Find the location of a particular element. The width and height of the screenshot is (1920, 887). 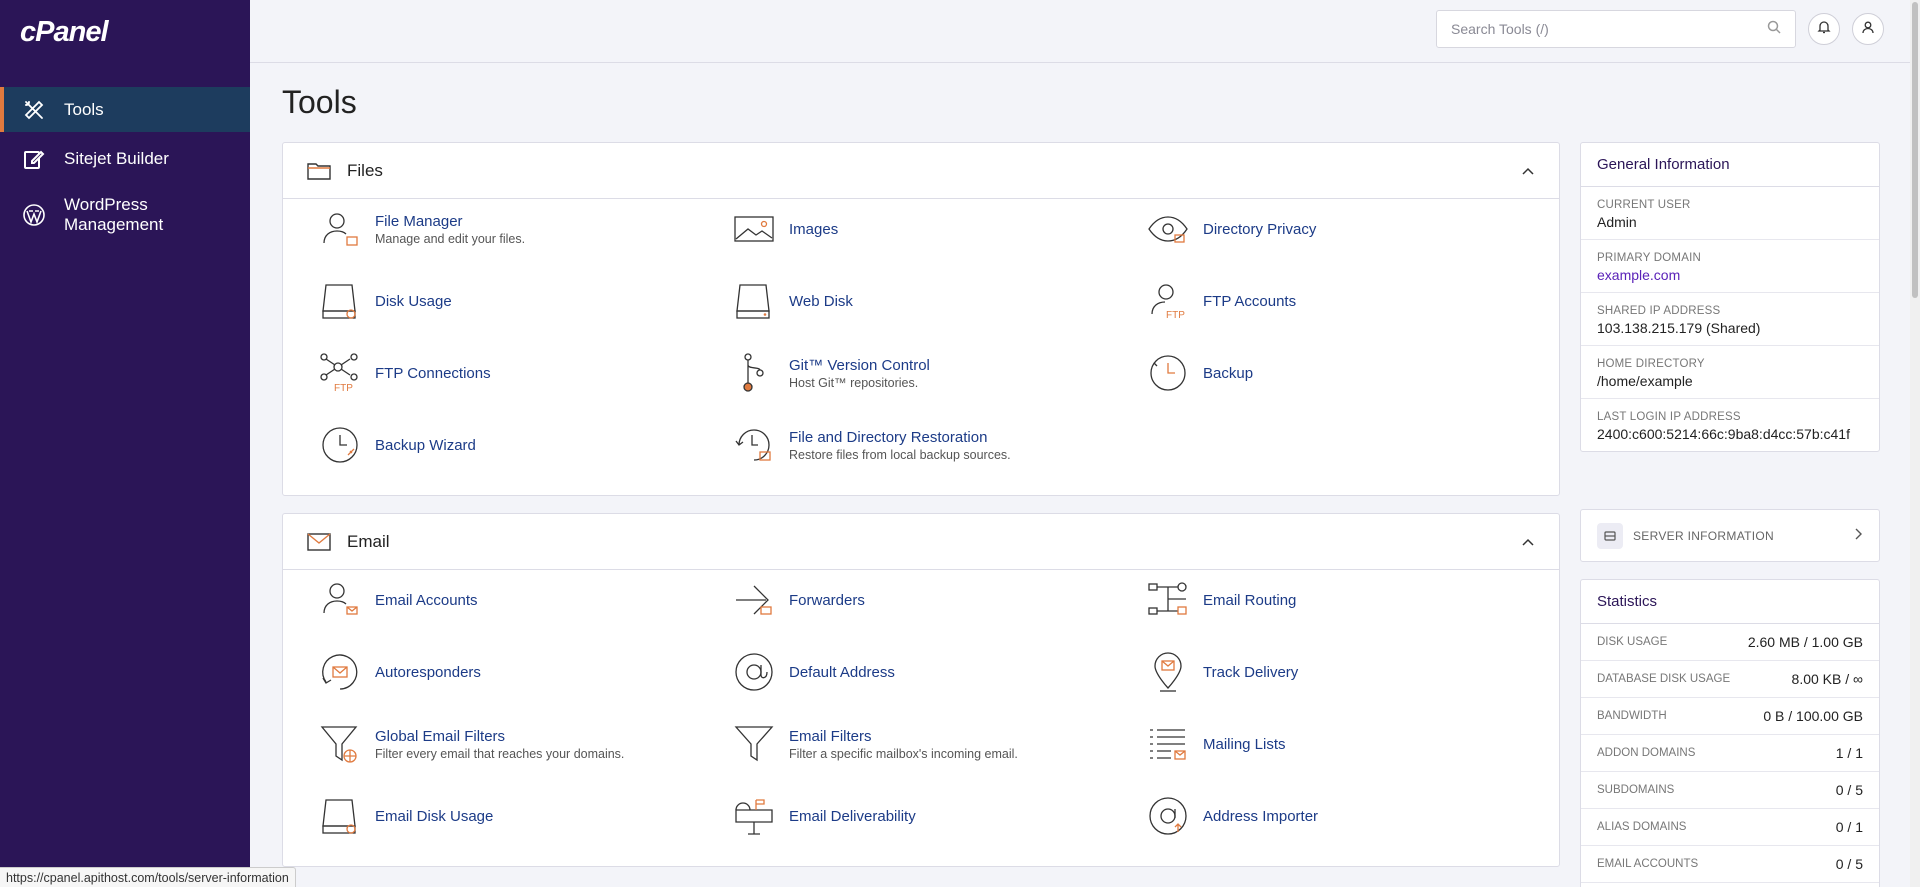

list-icon is located at coordinates (1168, 744).